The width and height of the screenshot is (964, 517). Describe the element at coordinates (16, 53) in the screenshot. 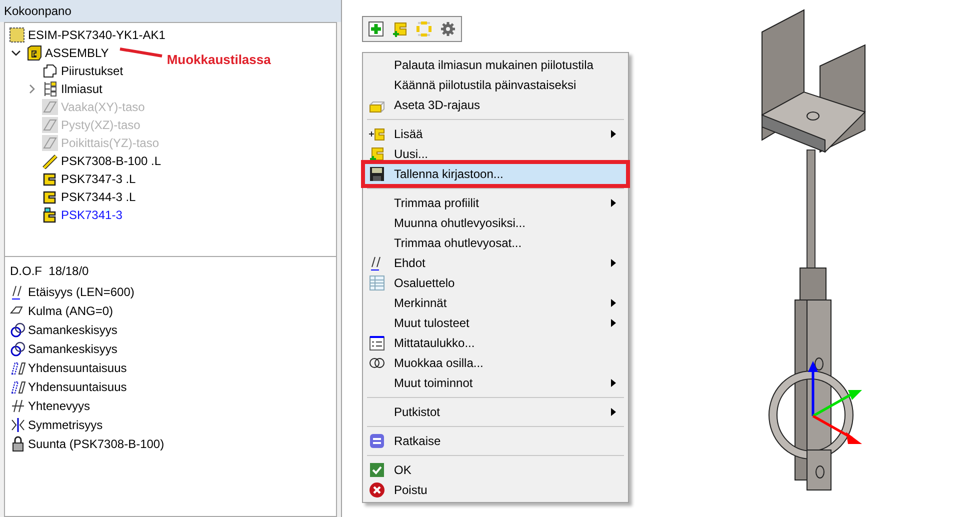

I see `collapse-chevron-icon` at that location.